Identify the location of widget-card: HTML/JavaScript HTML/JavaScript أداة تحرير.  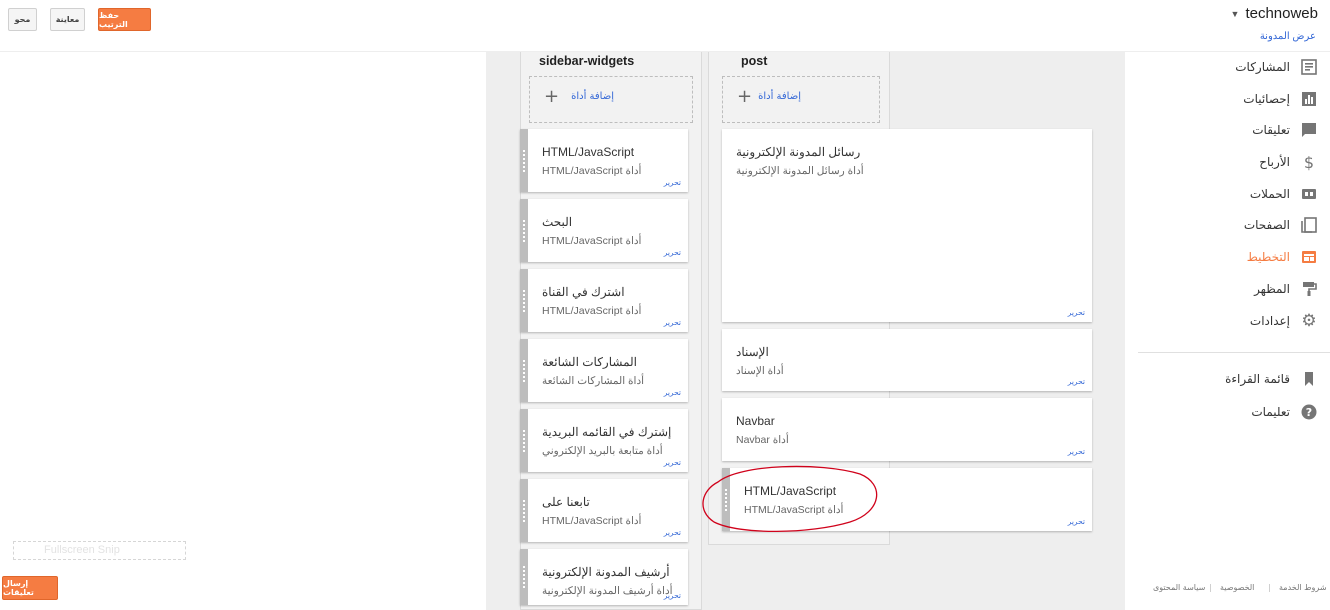
(604, 160).